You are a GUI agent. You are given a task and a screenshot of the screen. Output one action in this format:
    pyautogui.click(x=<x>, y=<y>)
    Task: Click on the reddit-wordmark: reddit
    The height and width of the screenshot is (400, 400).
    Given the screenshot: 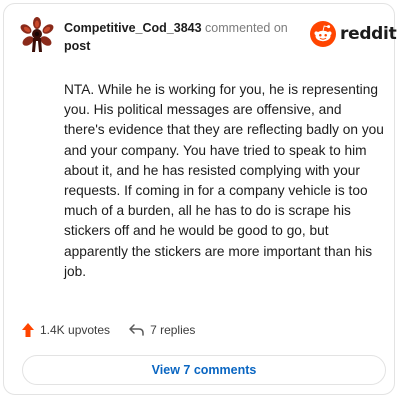 What is the action you would take?
    pyautogui.click(x=368, y=34)
    